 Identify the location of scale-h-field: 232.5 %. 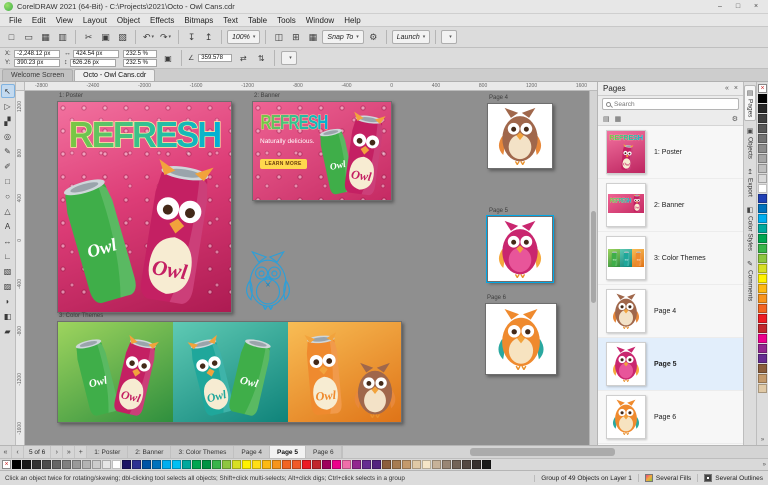
(140, 53).